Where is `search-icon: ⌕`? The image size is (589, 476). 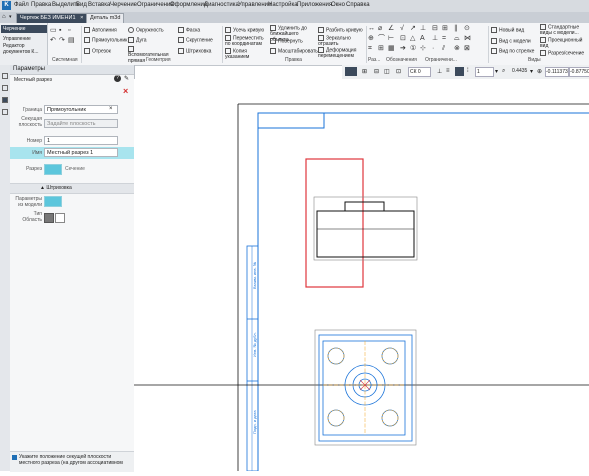
search-icon: ⌕ is located at coordinates (503, 71).